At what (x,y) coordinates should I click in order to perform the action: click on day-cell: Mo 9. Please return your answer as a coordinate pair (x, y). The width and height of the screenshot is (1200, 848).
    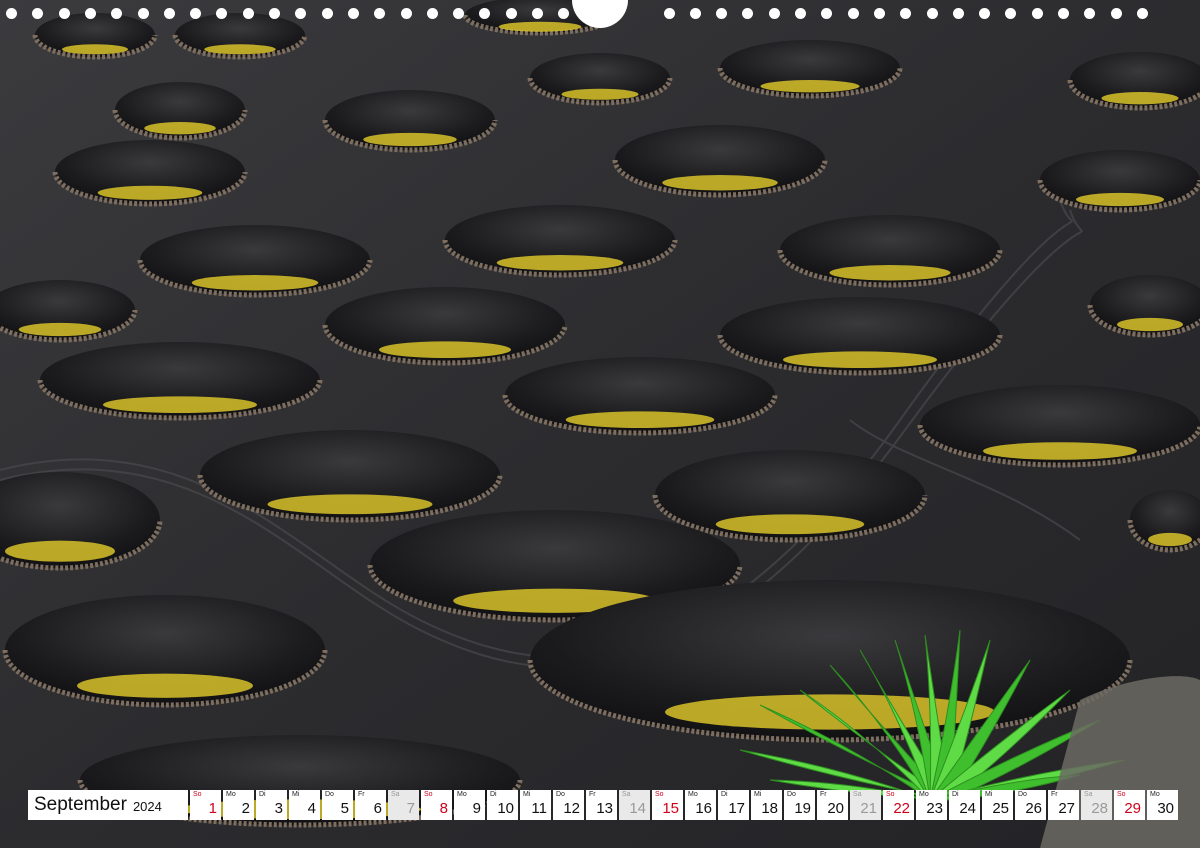
    Looking at the image, I should click on (469, 805).